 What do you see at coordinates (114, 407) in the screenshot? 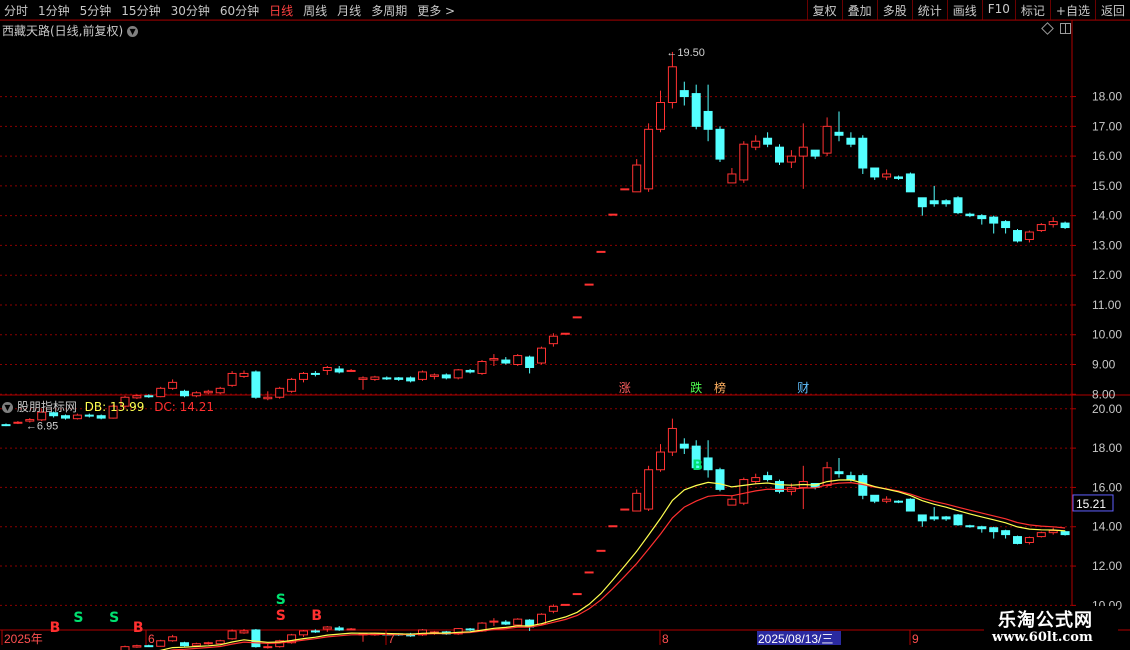
I see `db-value: DB: 13.99` at bounding box center [114, 407].